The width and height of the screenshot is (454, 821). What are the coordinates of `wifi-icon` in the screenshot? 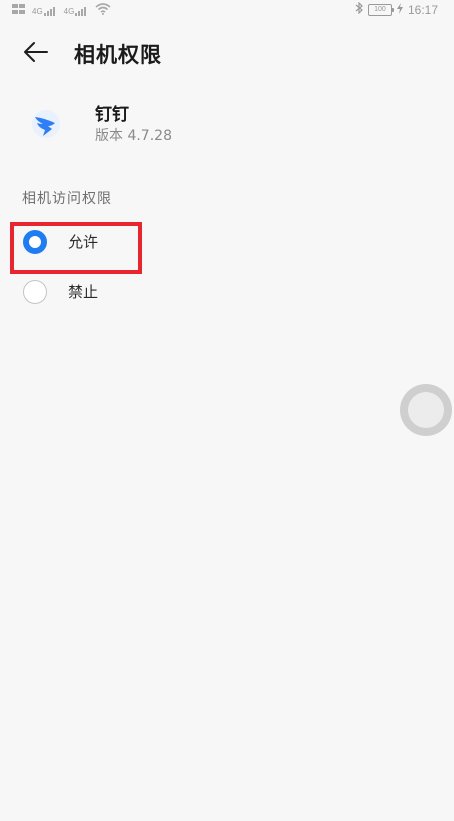 It's located at (103, 10).